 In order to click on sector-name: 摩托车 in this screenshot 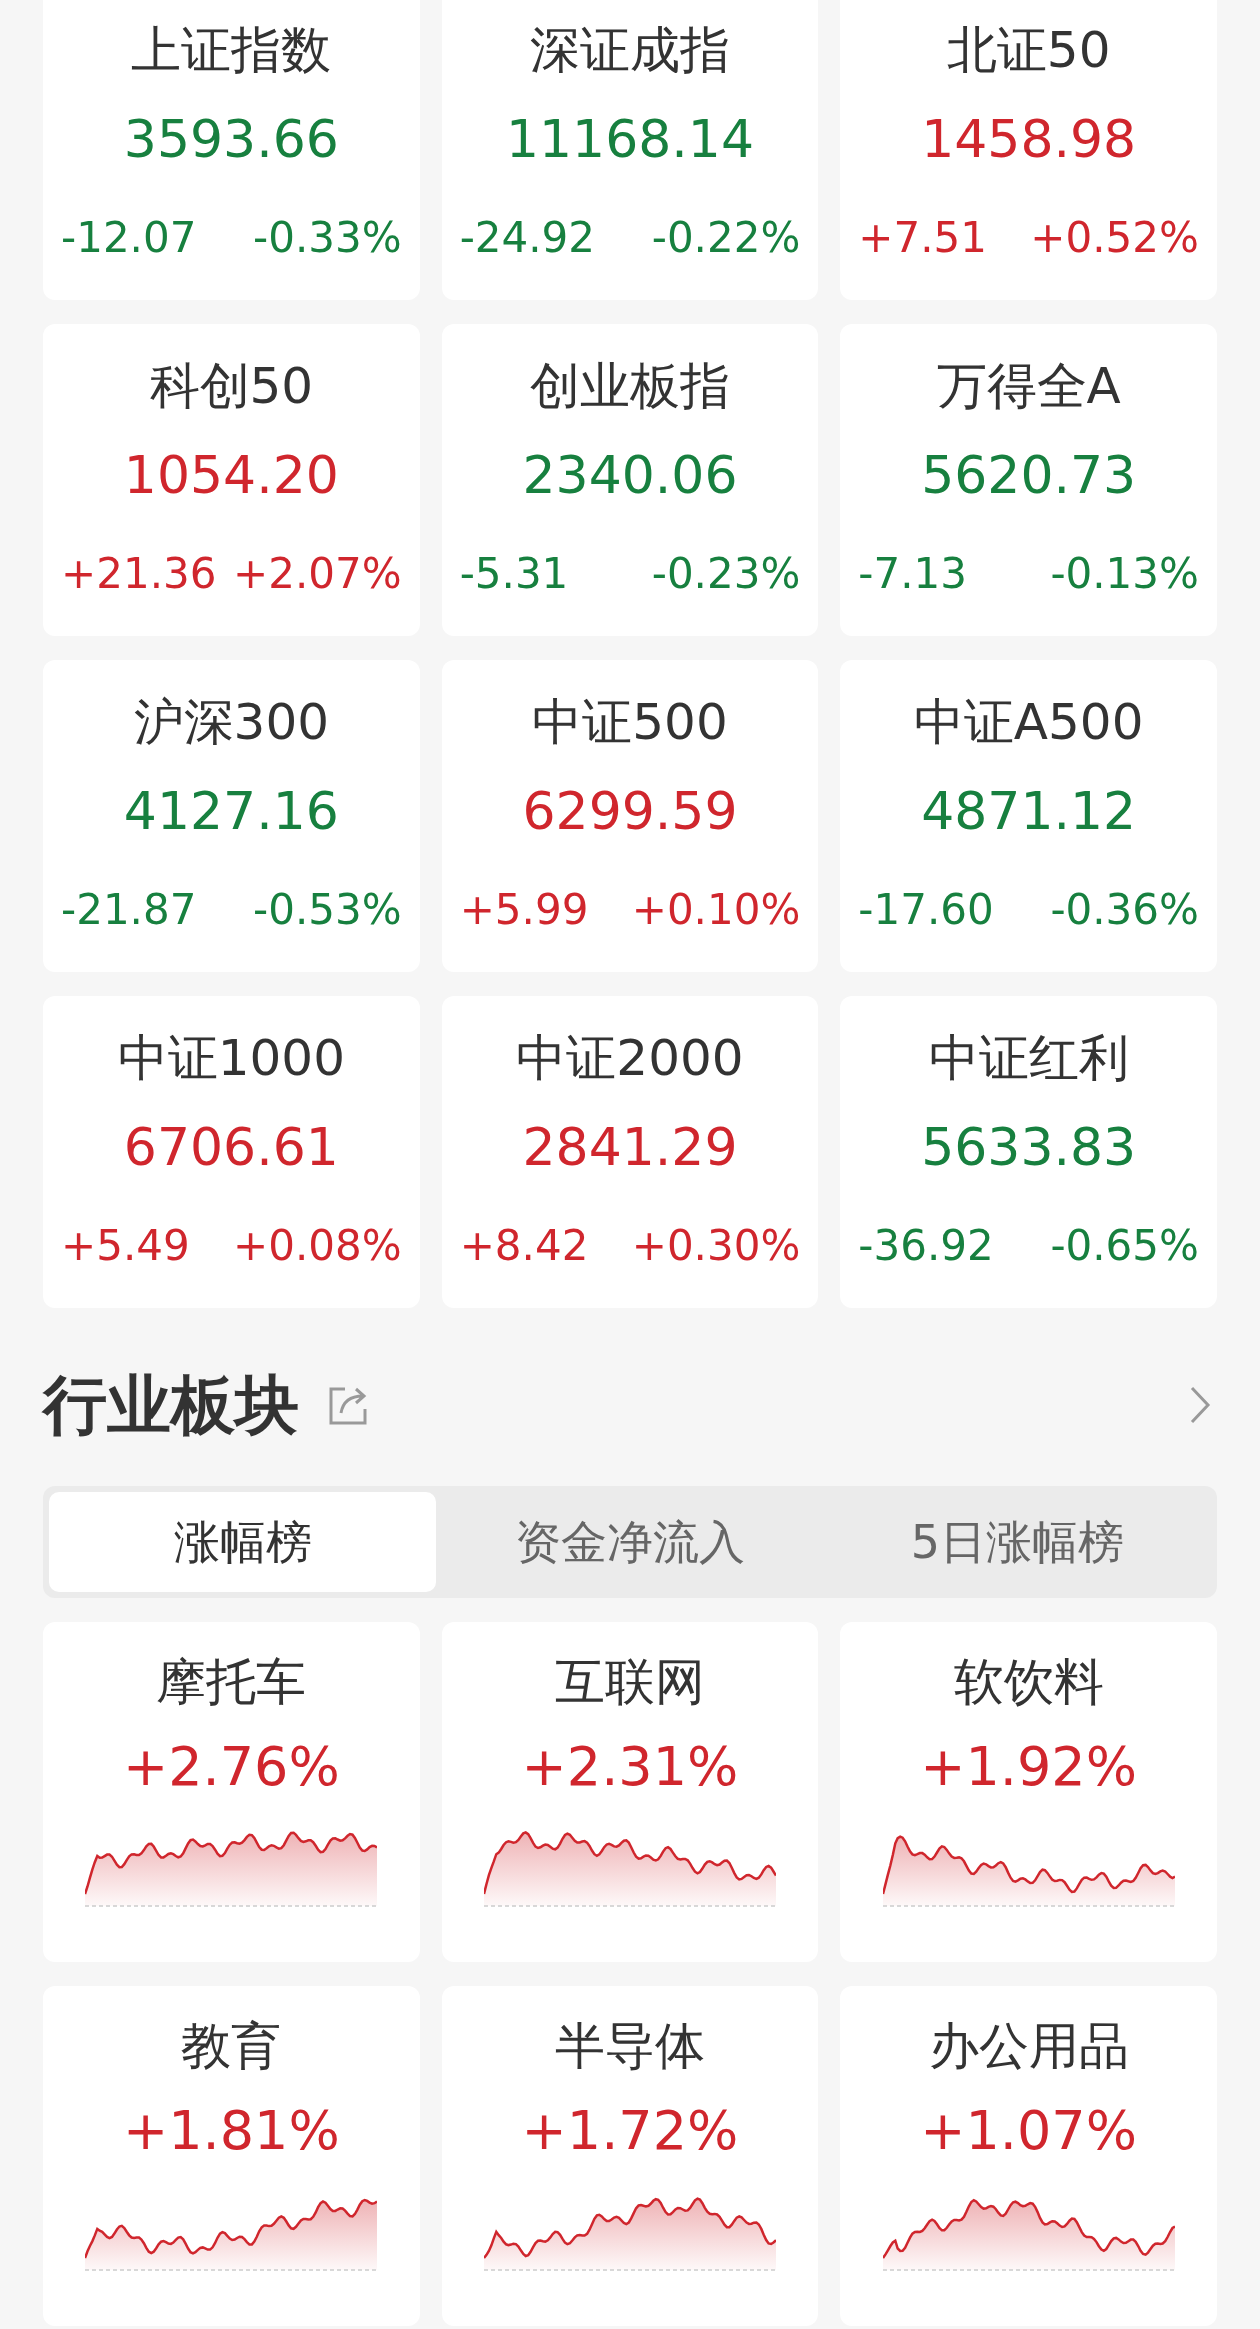, I will do `click(231, 1682)`.